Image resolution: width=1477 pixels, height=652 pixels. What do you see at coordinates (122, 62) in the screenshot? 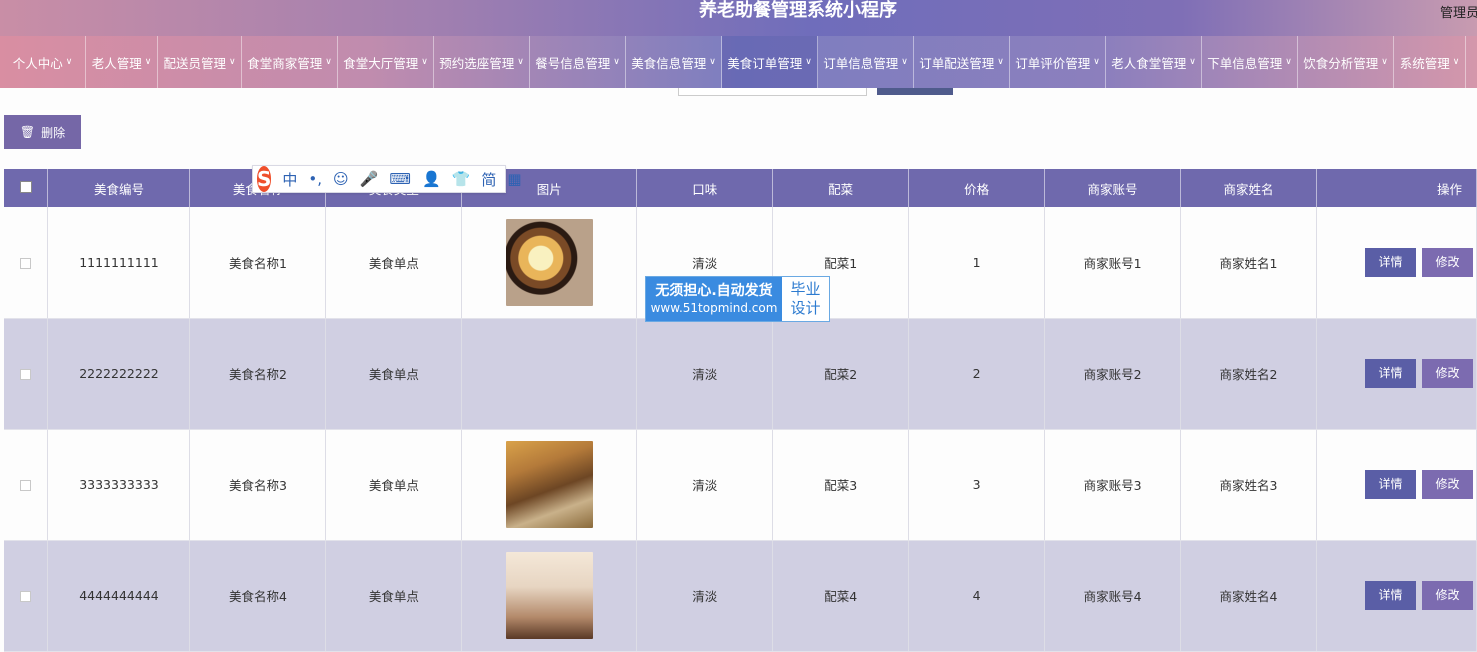
I see `nav-item-elderly: 老人管理 ∨` at bounding box center [122, 62].